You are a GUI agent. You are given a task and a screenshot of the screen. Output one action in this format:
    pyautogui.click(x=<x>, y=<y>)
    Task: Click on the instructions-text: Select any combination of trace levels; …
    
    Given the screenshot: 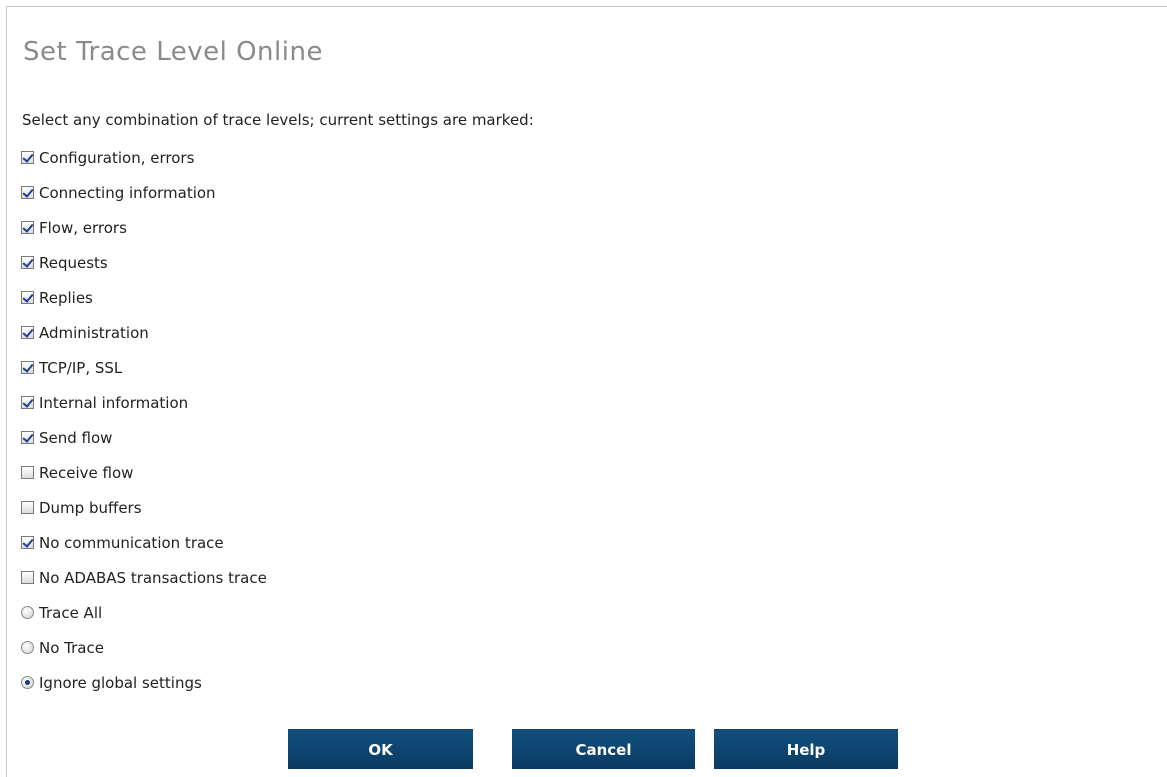 What is the action you would take?
    pyautogui.click(x=278, y=120)
    